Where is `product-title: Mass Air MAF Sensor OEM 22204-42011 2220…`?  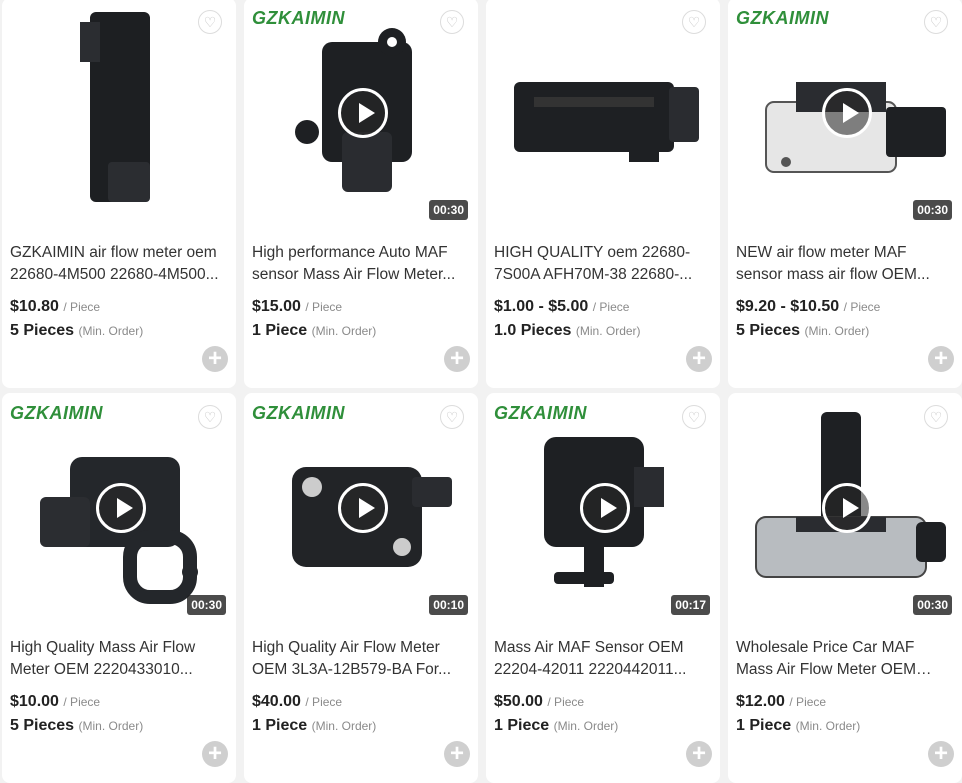
product-title: Mass Air MAF Sensor OEM 22204-42011 2220… is located at coordinates (603, 659).